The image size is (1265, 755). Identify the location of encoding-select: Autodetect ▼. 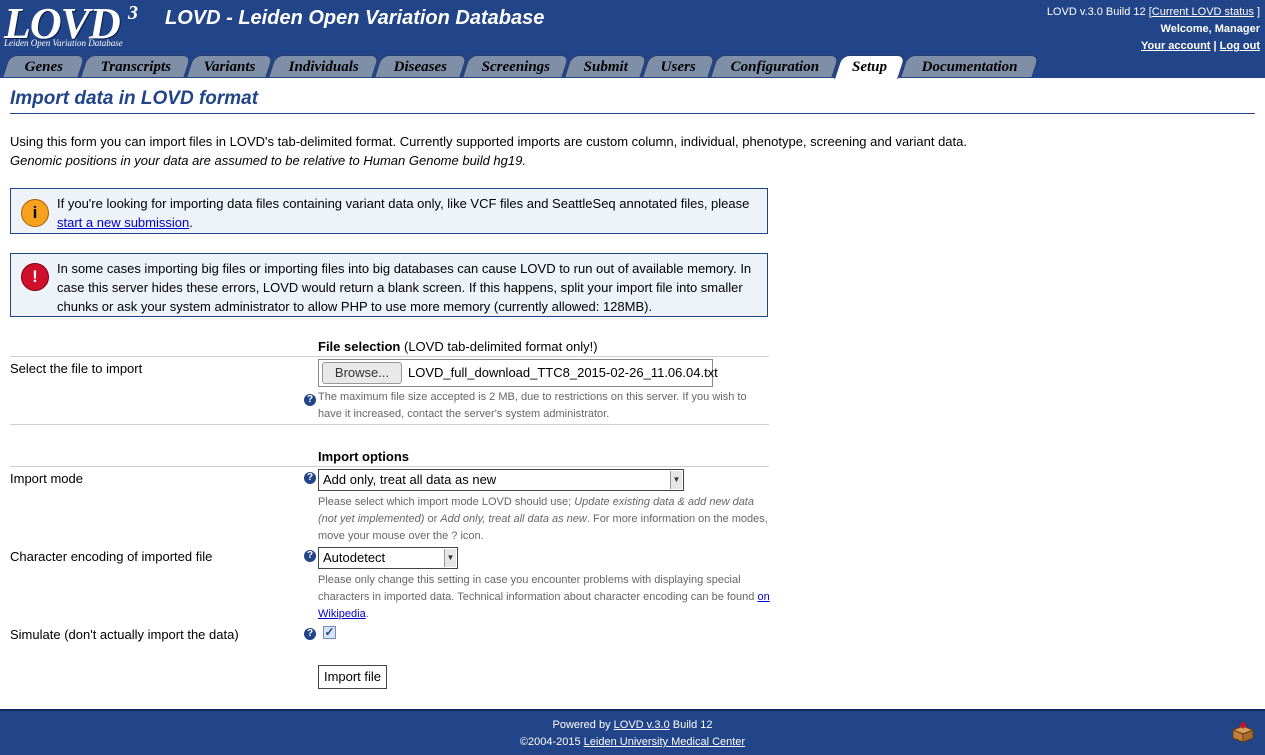
(388, 558).